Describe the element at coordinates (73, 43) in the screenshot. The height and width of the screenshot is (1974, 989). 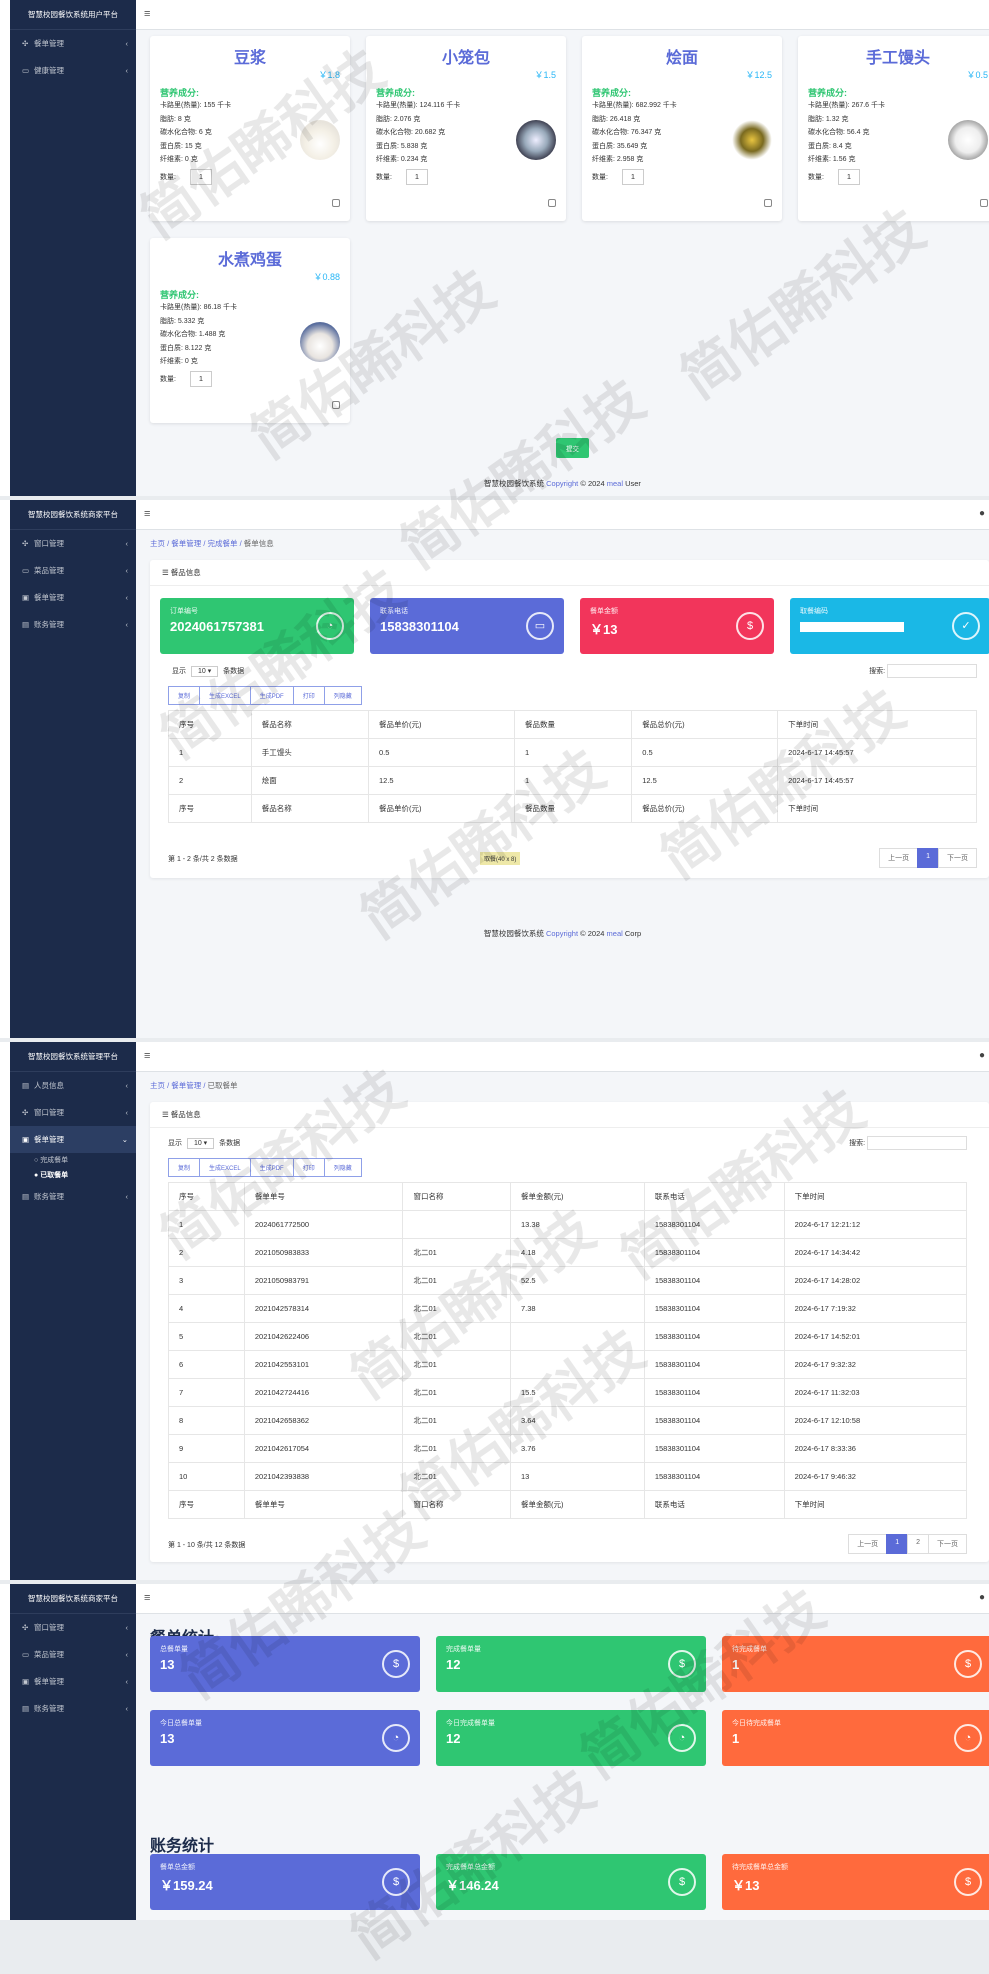
I see `sidebar-item-menu: ✣ 餐单管理 ‹` at that location.